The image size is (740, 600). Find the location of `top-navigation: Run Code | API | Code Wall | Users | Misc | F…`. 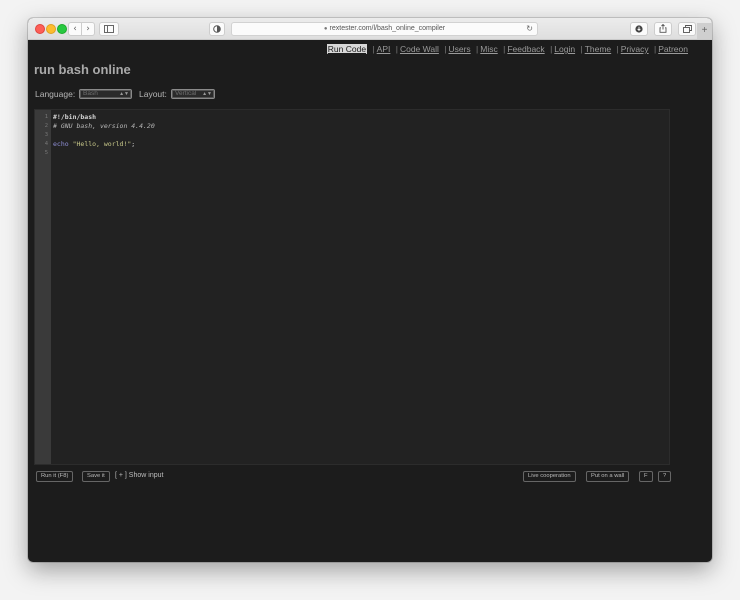

top-navigation: Run Code | API | Code Wall | Users | Misc | F… is located at coordinates (507, 49).